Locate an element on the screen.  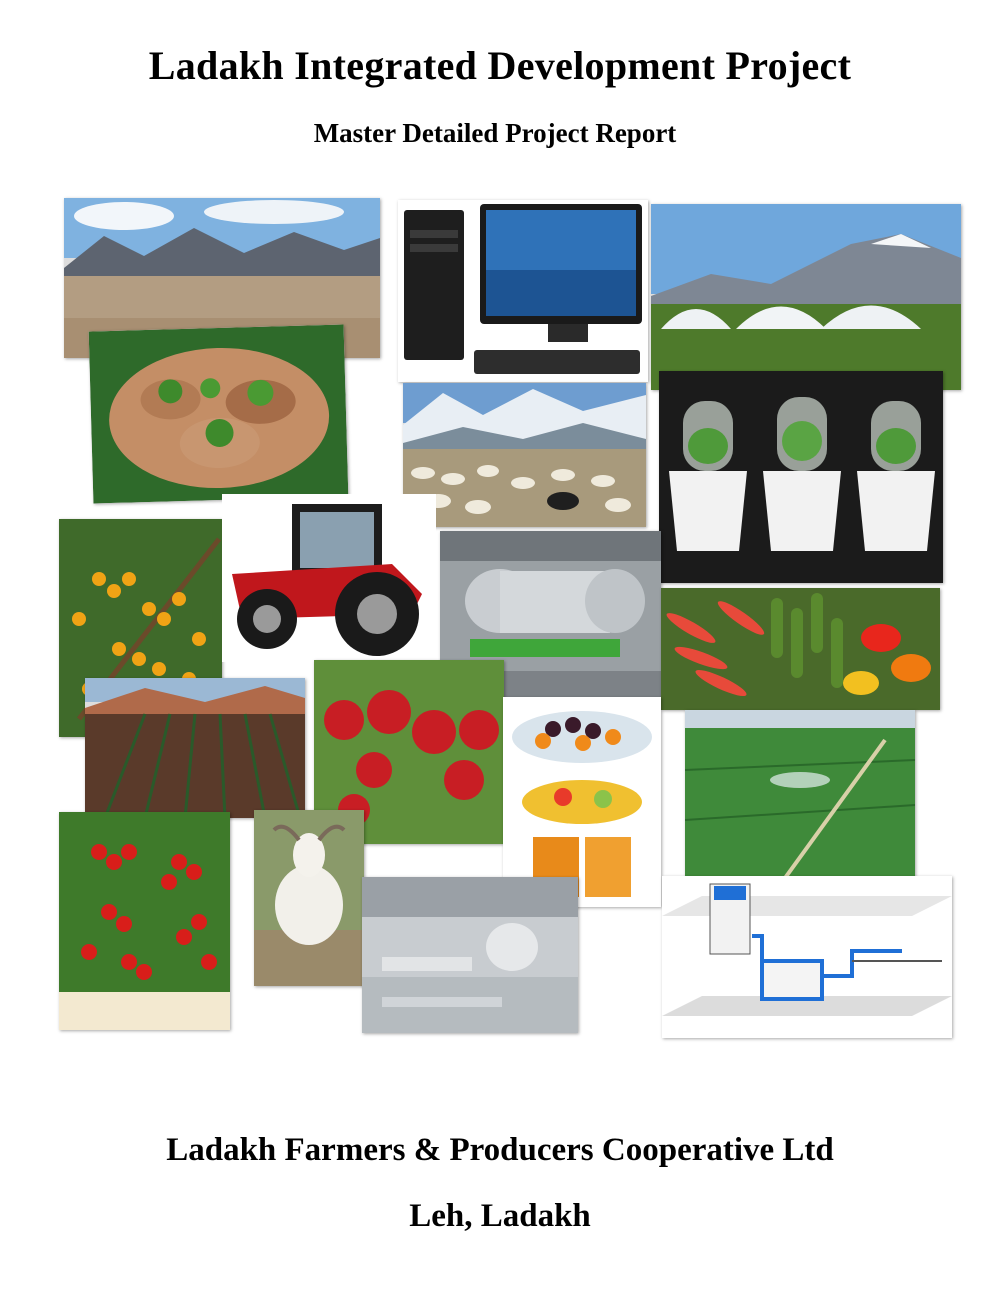
vegetables-photo is located at coordinates (800, 649).